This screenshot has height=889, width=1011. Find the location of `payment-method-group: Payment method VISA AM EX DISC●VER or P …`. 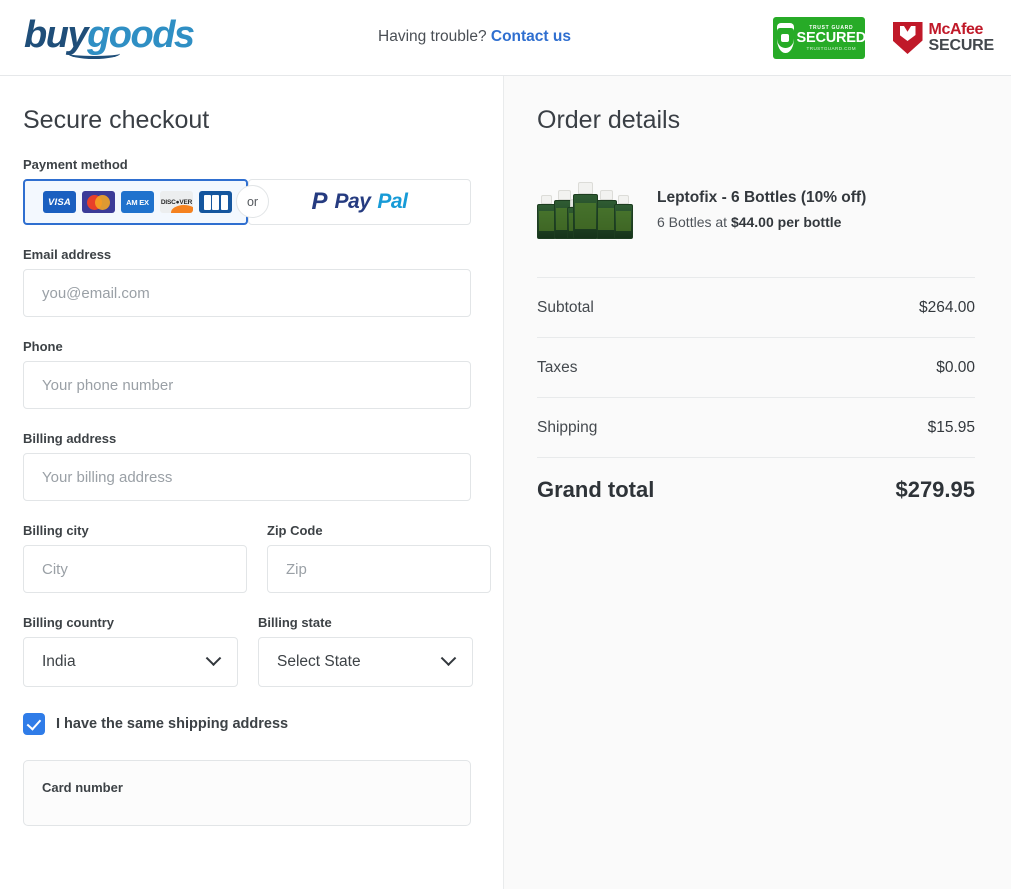

payment-method-group: Payment method VISA AM EX DISC●VER or P … is located at coordinates (251, 191).